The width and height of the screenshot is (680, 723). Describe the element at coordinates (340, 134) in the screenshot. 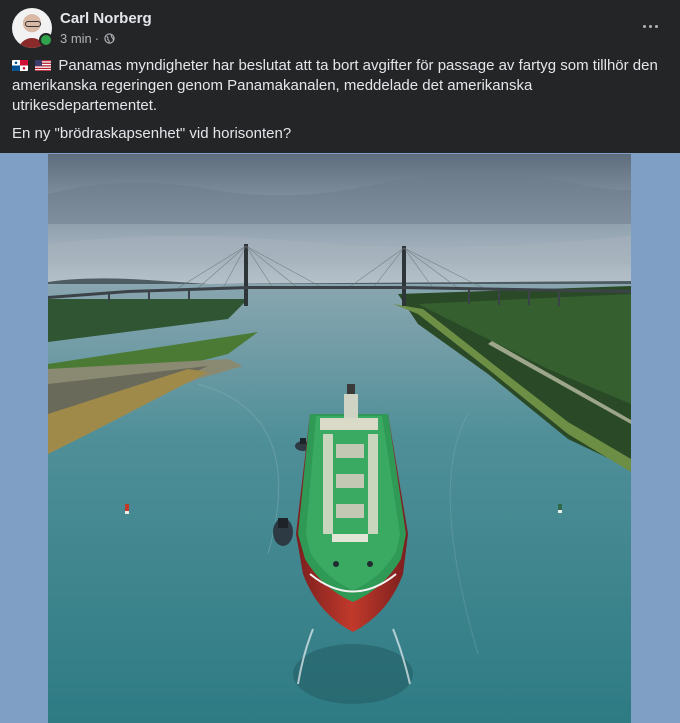

I see `post-paragraph-2: En ny "brödraskapsenhet" vid horisonten?` at that location.